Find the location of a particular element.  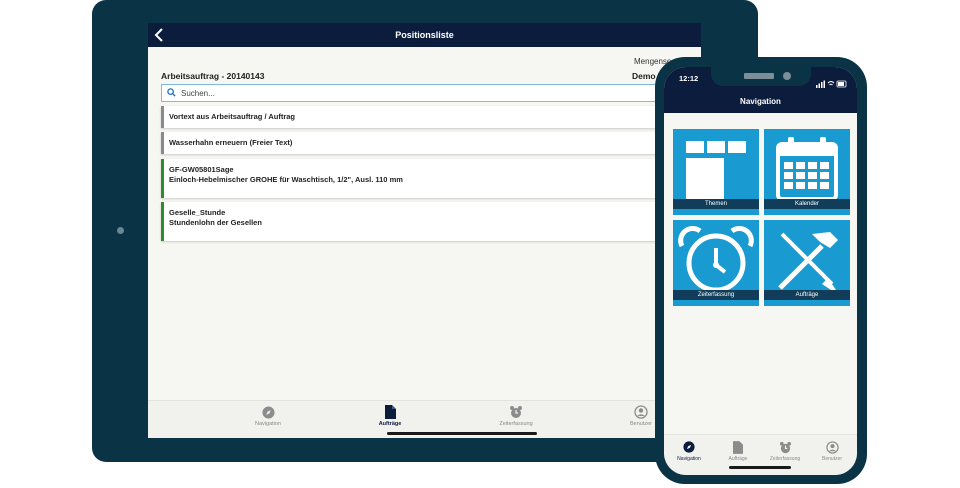

position-title: Vortext aus Arbeitsauftrag / Auftrag is located at coordinates (232, 116).